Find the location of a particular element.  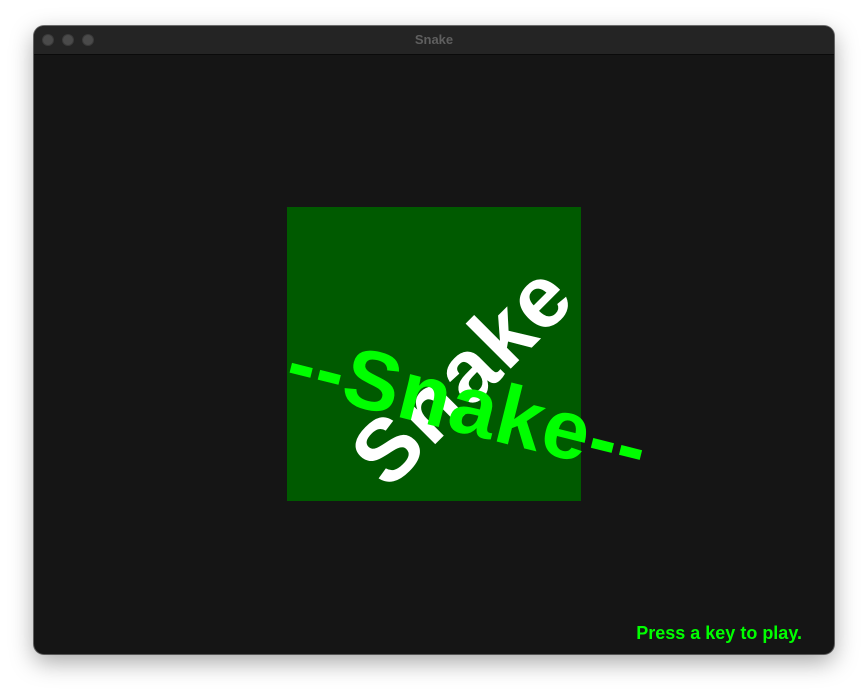

title-bar: Snake is located at coordinates (434, 40).